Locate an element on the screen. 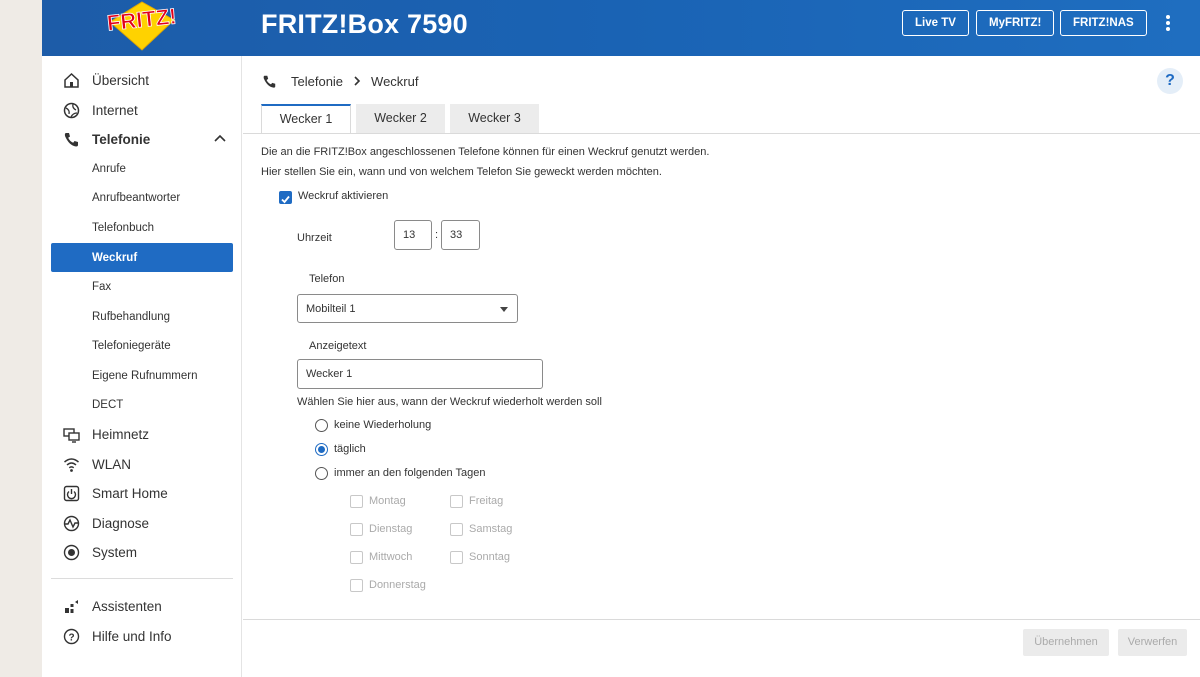  breadcrumb-section: Telefonie is located at coordinates (317, 81).